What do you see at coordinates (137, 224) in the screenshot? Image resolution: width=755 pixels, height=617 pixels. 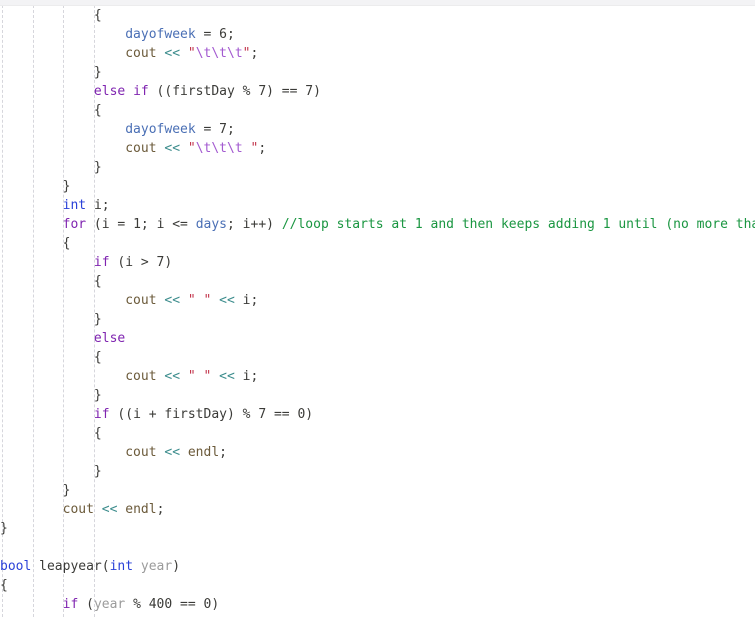 I see `token-num: 1` at bounding box center [137, 224].